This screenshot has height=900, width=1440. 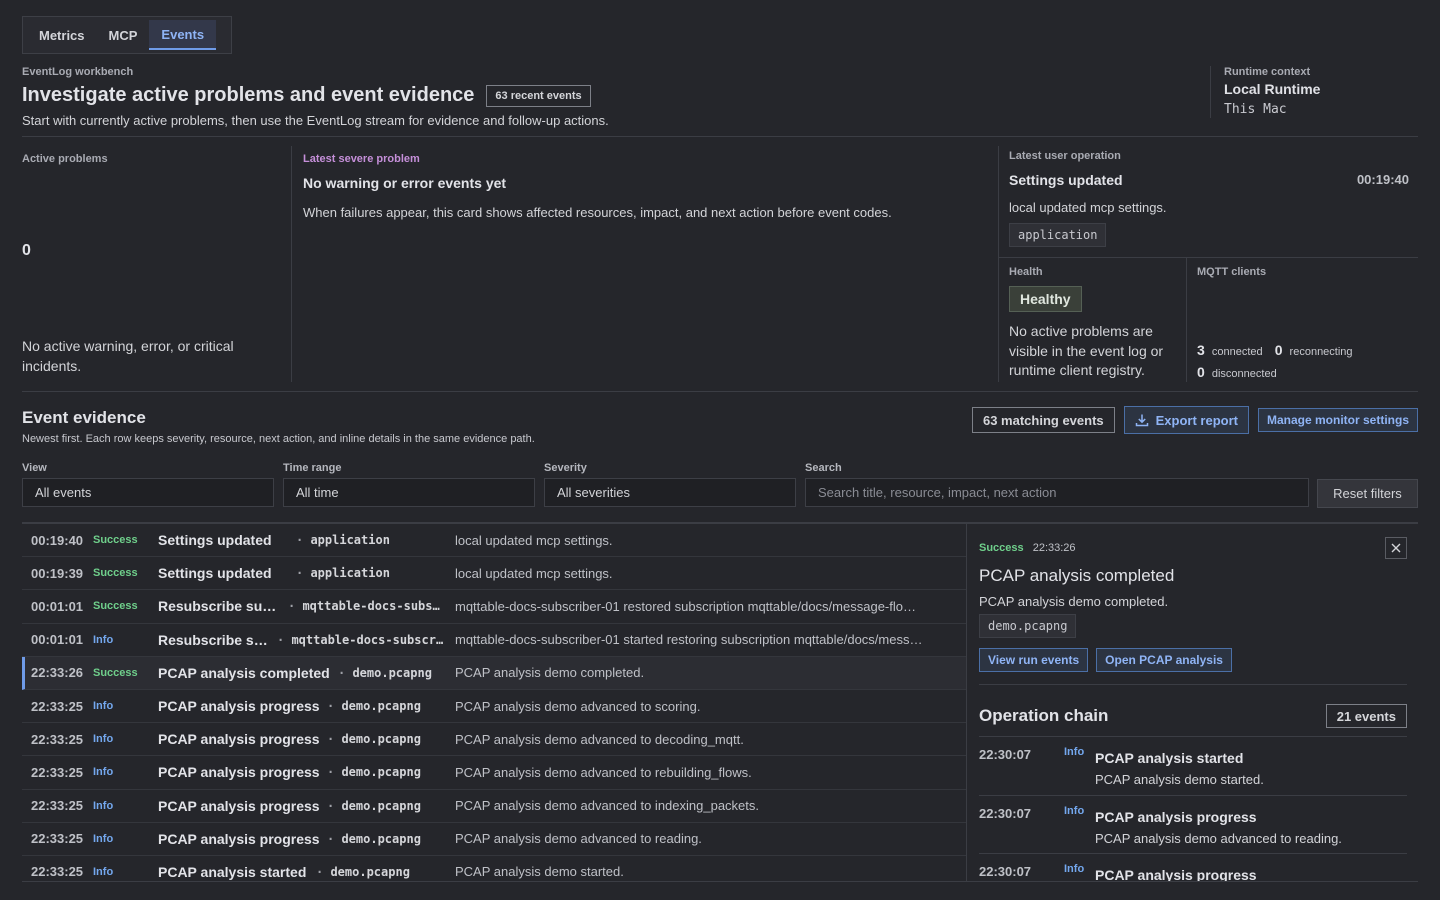 I want to click on runtime-eyebrow: Runtime context, so click(x=1267, y=72).